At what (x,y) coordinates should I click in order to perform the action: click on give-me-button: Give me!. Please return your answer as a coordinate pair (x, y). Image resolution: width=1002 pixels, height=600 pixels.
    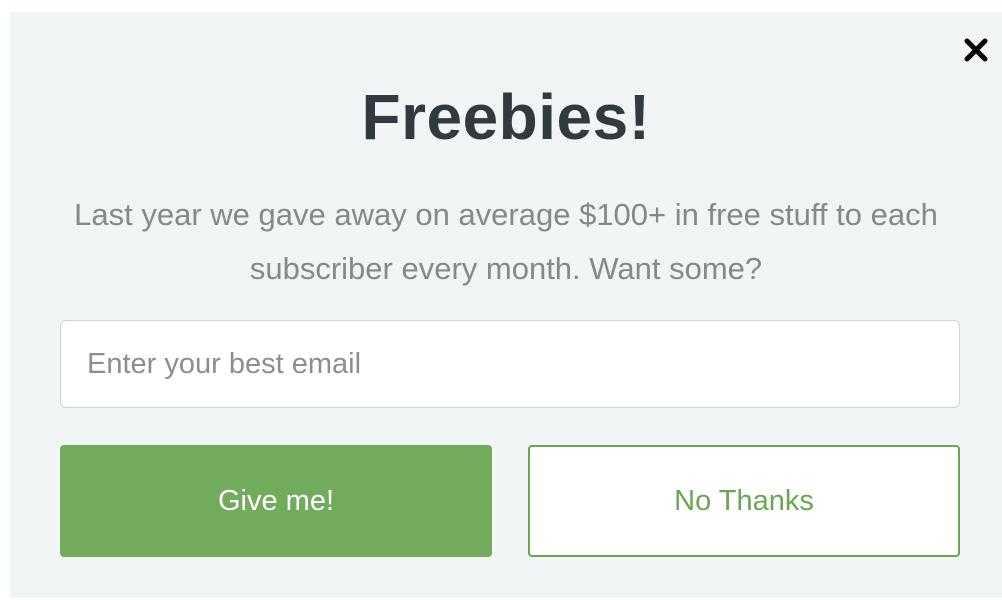
    Looking at the image, I should click on (276, 501).